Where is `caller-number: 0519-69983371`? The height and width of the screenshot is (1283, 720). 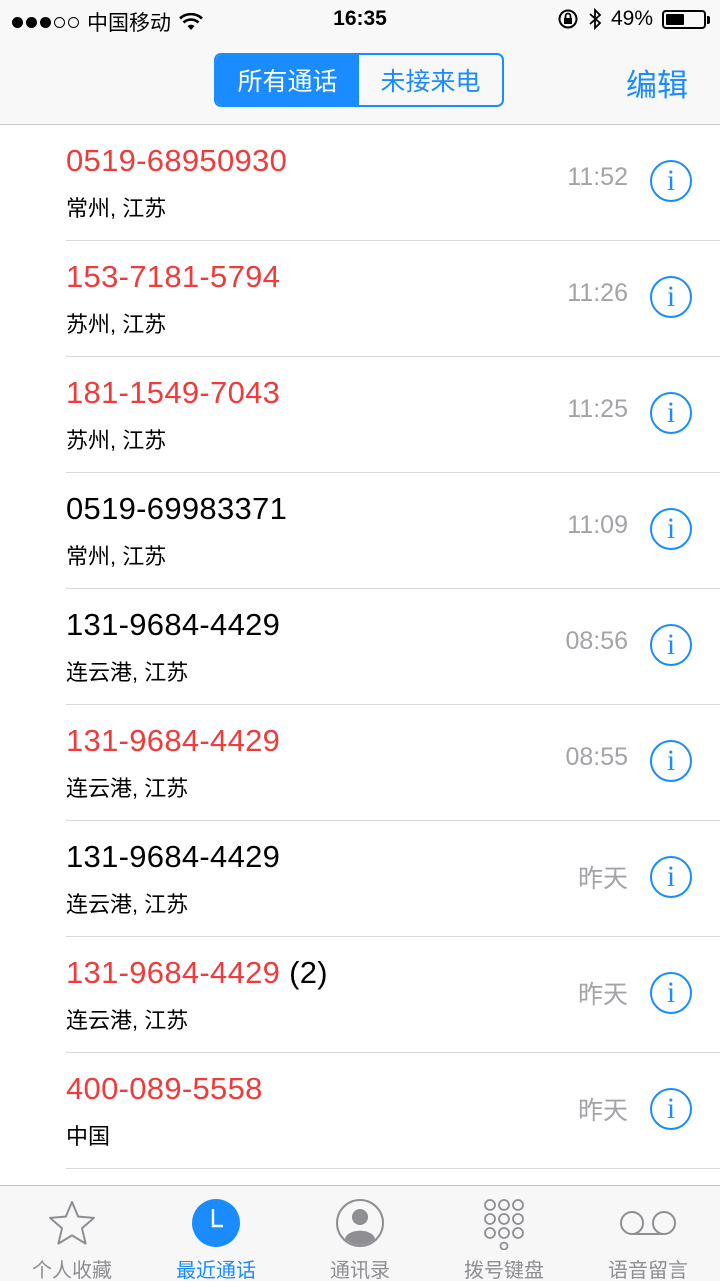
caller-number: 0519-69983371 is located at coordinates (176, 509).